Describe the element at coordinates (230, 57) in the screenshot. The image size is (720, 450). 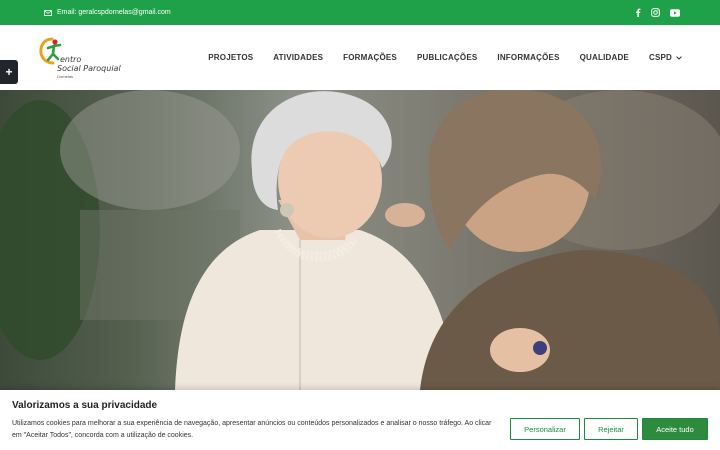
I see `nav-item-projetos: PROJETOS` at that location.